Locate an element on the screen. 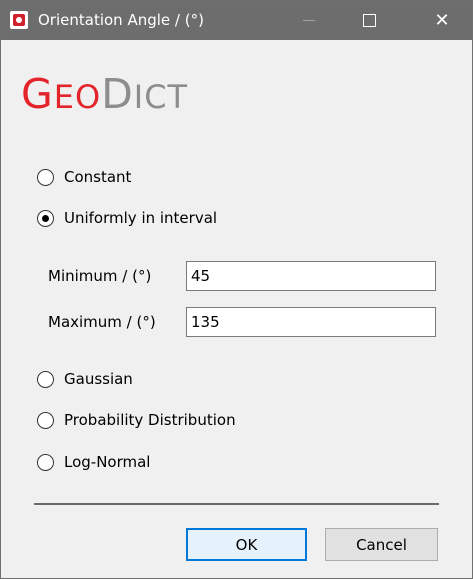 The height and width of the screenshot is (579, 473). radio-uniformly-in-interval: Uniformly in interval is located at coordinates (127, 218).